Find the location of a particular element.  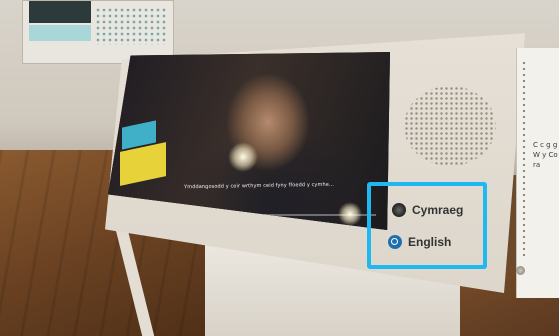

video-light is located at coordinates (243, 157).